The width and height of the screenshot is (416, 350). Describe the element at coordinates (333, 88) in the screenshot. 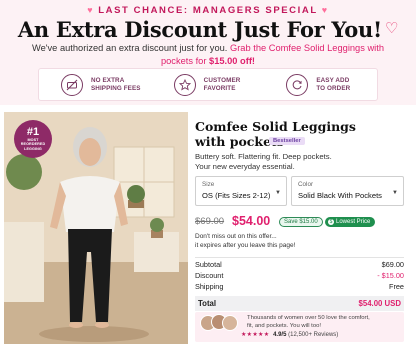

I see `feature-line2: TO ORDER` at that location.